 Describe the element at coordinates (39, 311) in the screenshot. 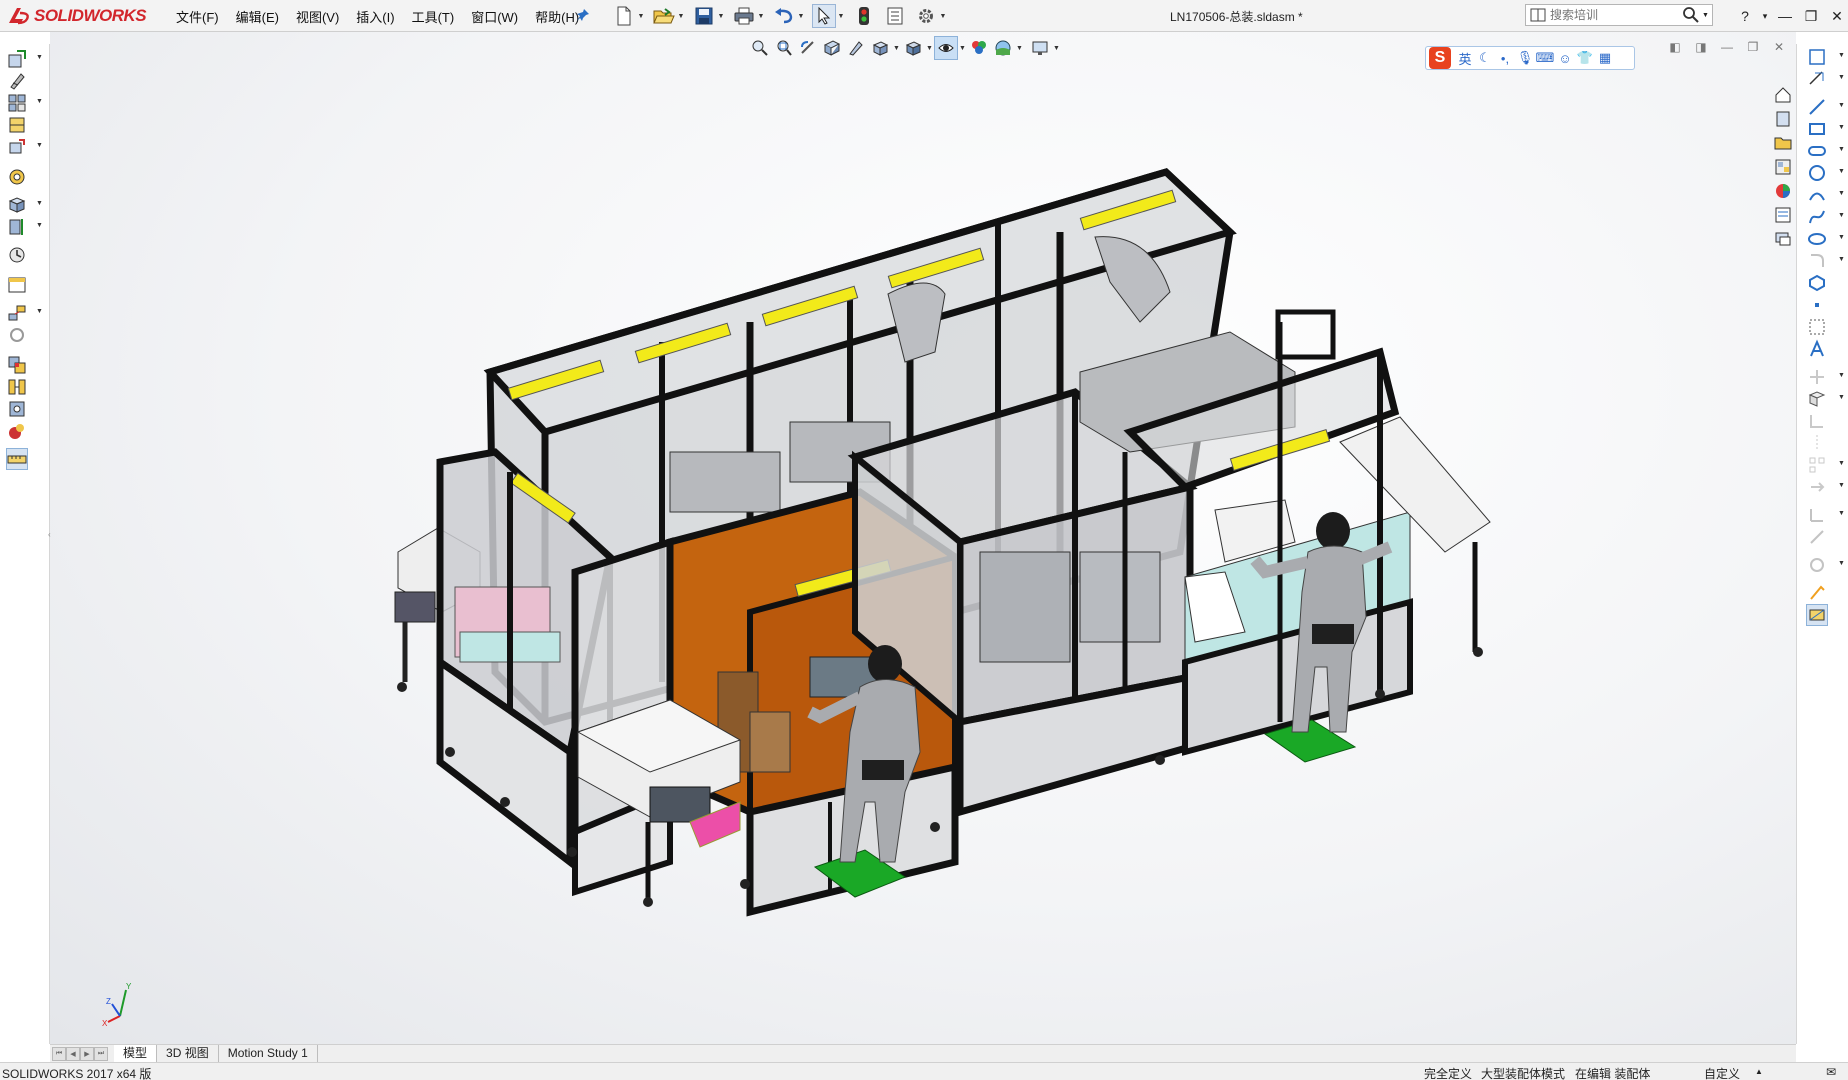

I see `exploded-view-dropdown: ▼` at that location.